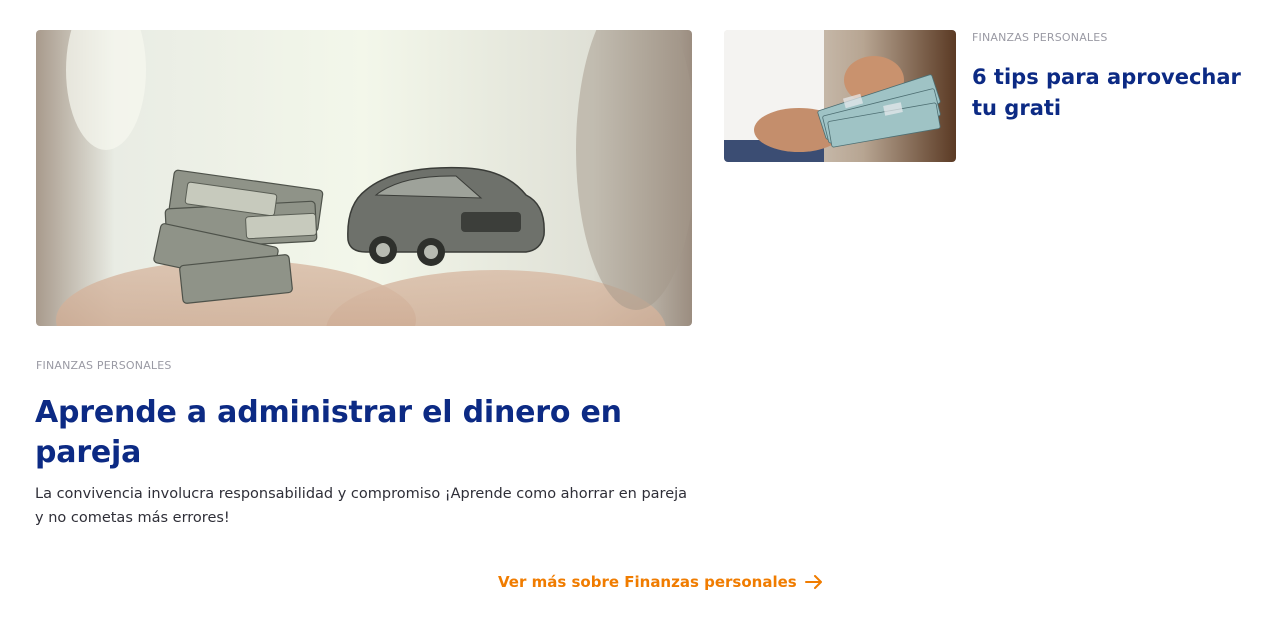 This screenshot has height=632, width=1283. Describe the element at coordinates (104, 365) in the screenshot. I see `featured-category-label: FINANZAS PERSONALES` at that location.